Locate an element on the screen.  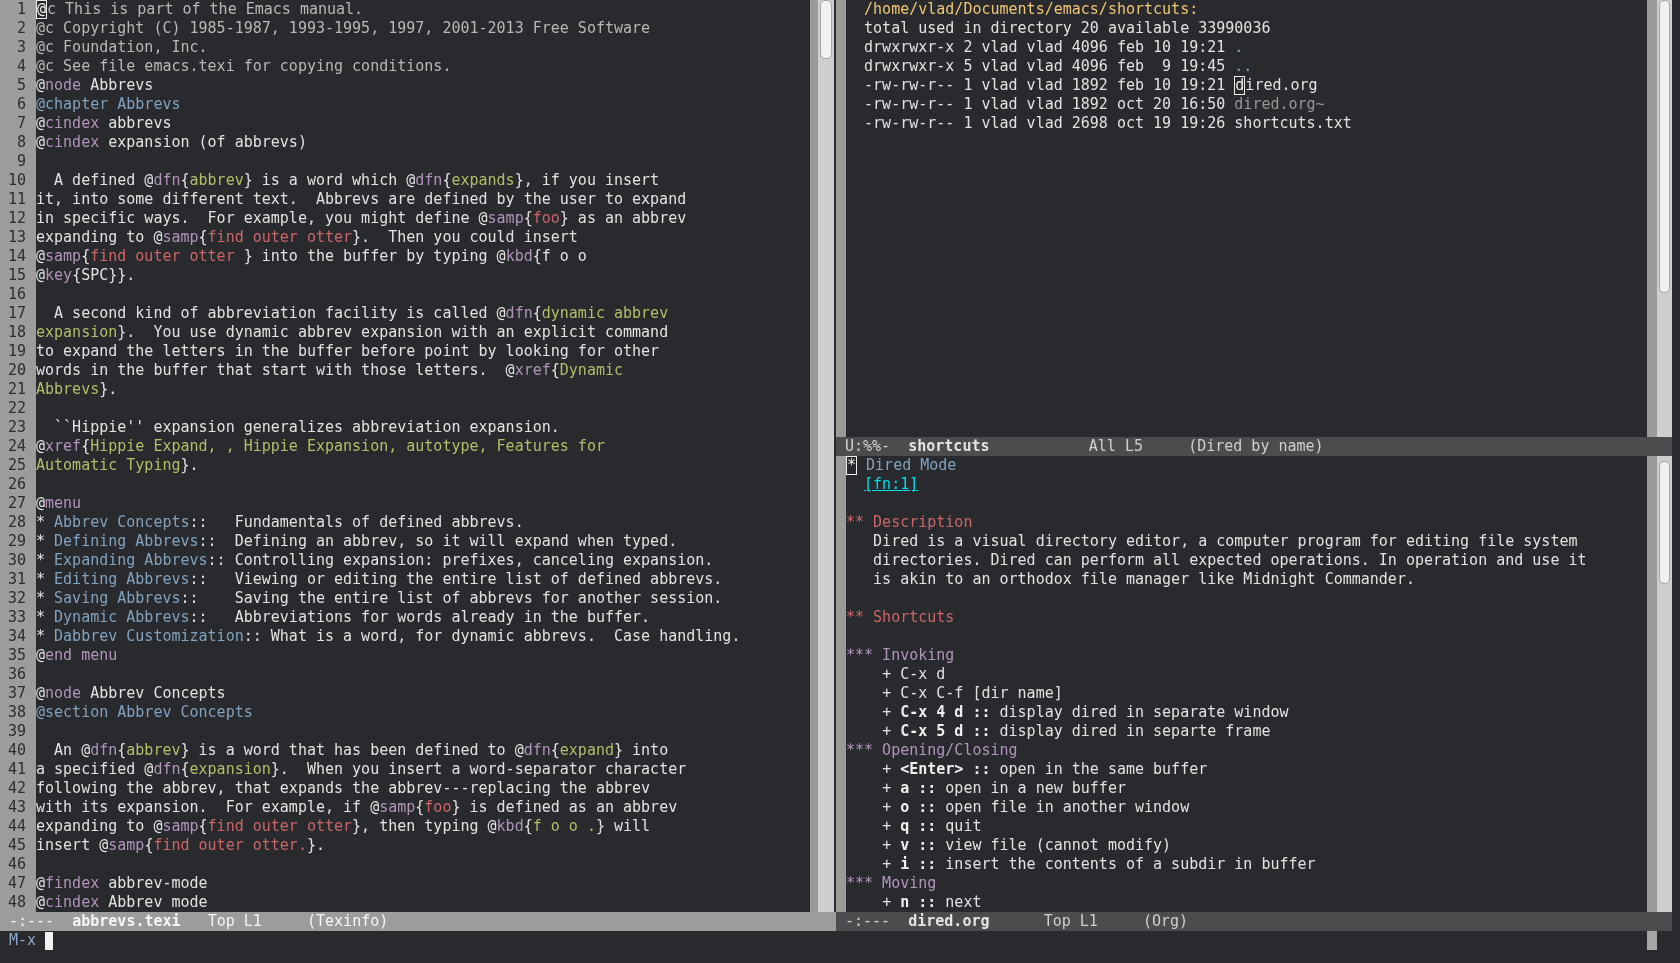
code-line: @node Abbrevs is located at coordinates (95, 85).